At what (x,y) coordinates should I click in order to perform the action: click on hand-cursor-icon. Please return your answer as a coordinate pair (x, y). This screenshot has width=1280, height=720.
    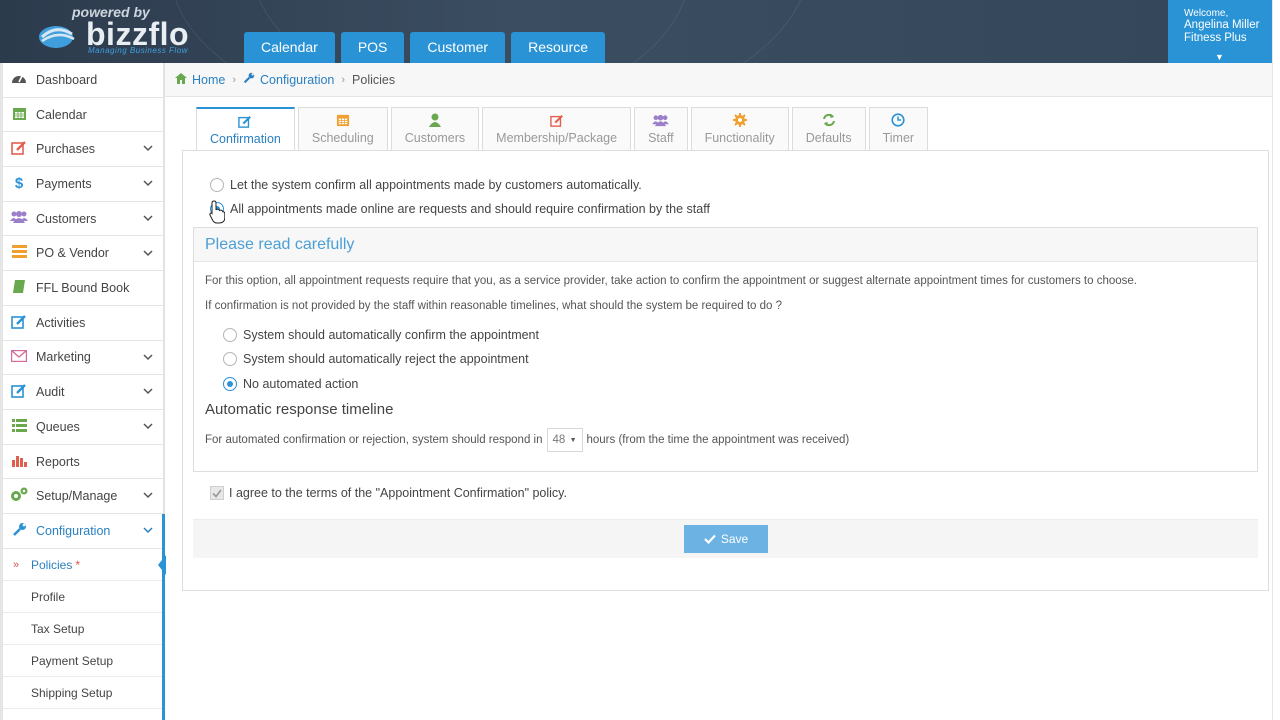
    Looking at the image, I should click on (217, 212).